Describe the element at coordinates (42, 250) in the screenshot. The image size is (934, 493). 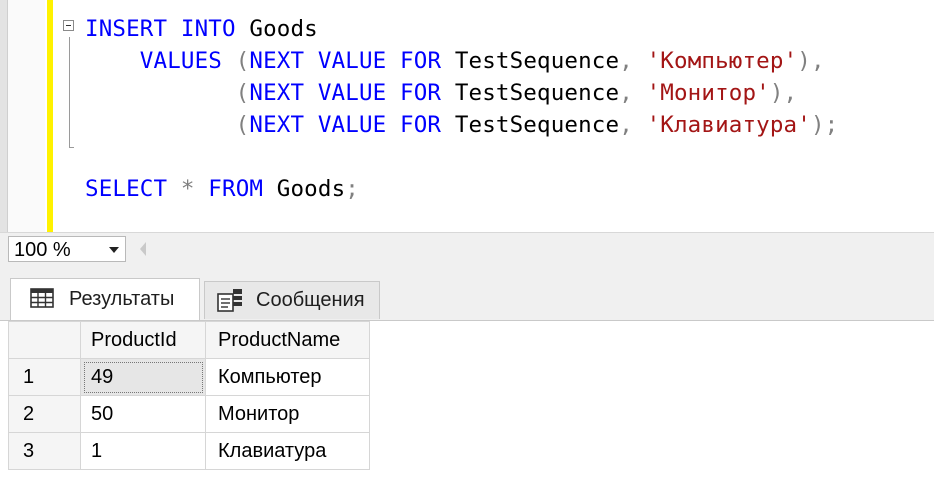
I see `zoom-value: 100 %` at that location.